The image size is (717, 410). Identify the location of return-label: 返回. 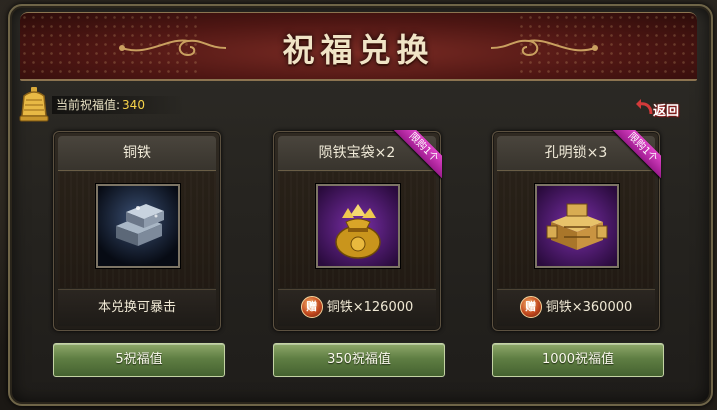
(666, 111).